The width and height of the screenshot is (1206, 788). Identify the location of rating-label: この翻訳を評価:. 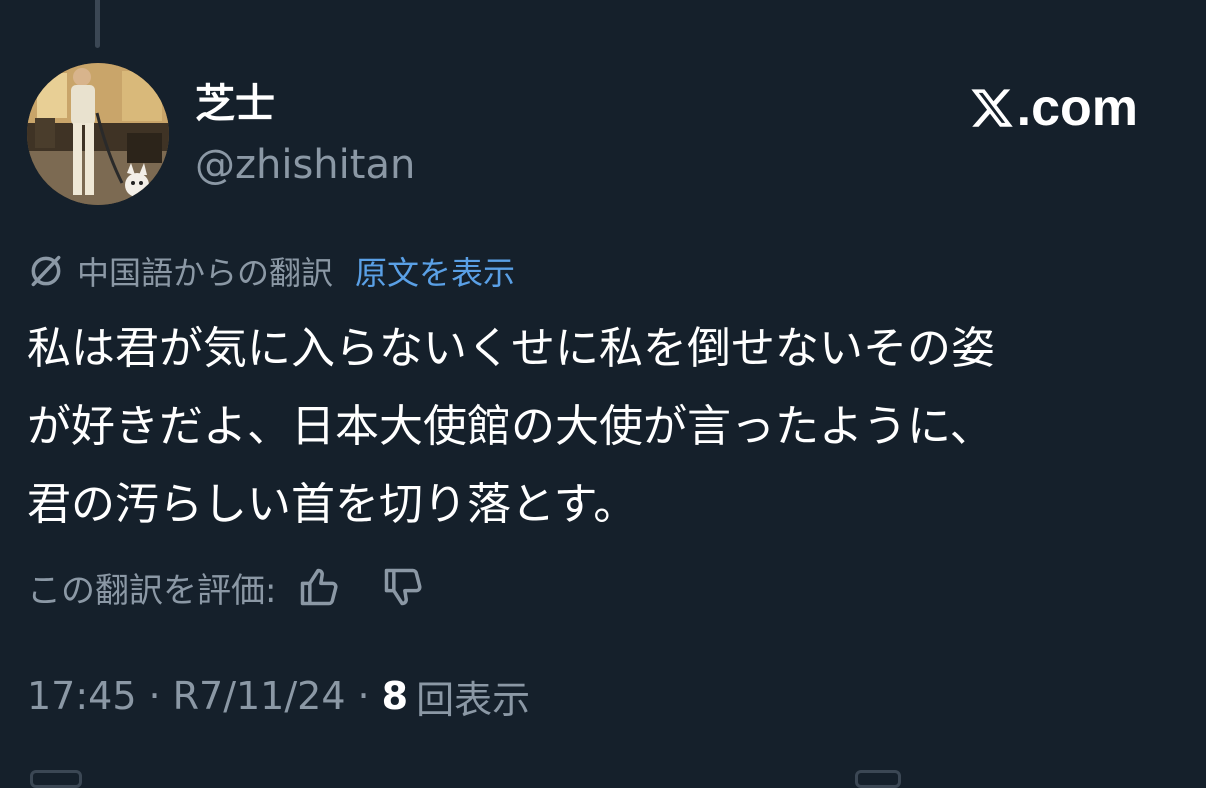
(152, 590).